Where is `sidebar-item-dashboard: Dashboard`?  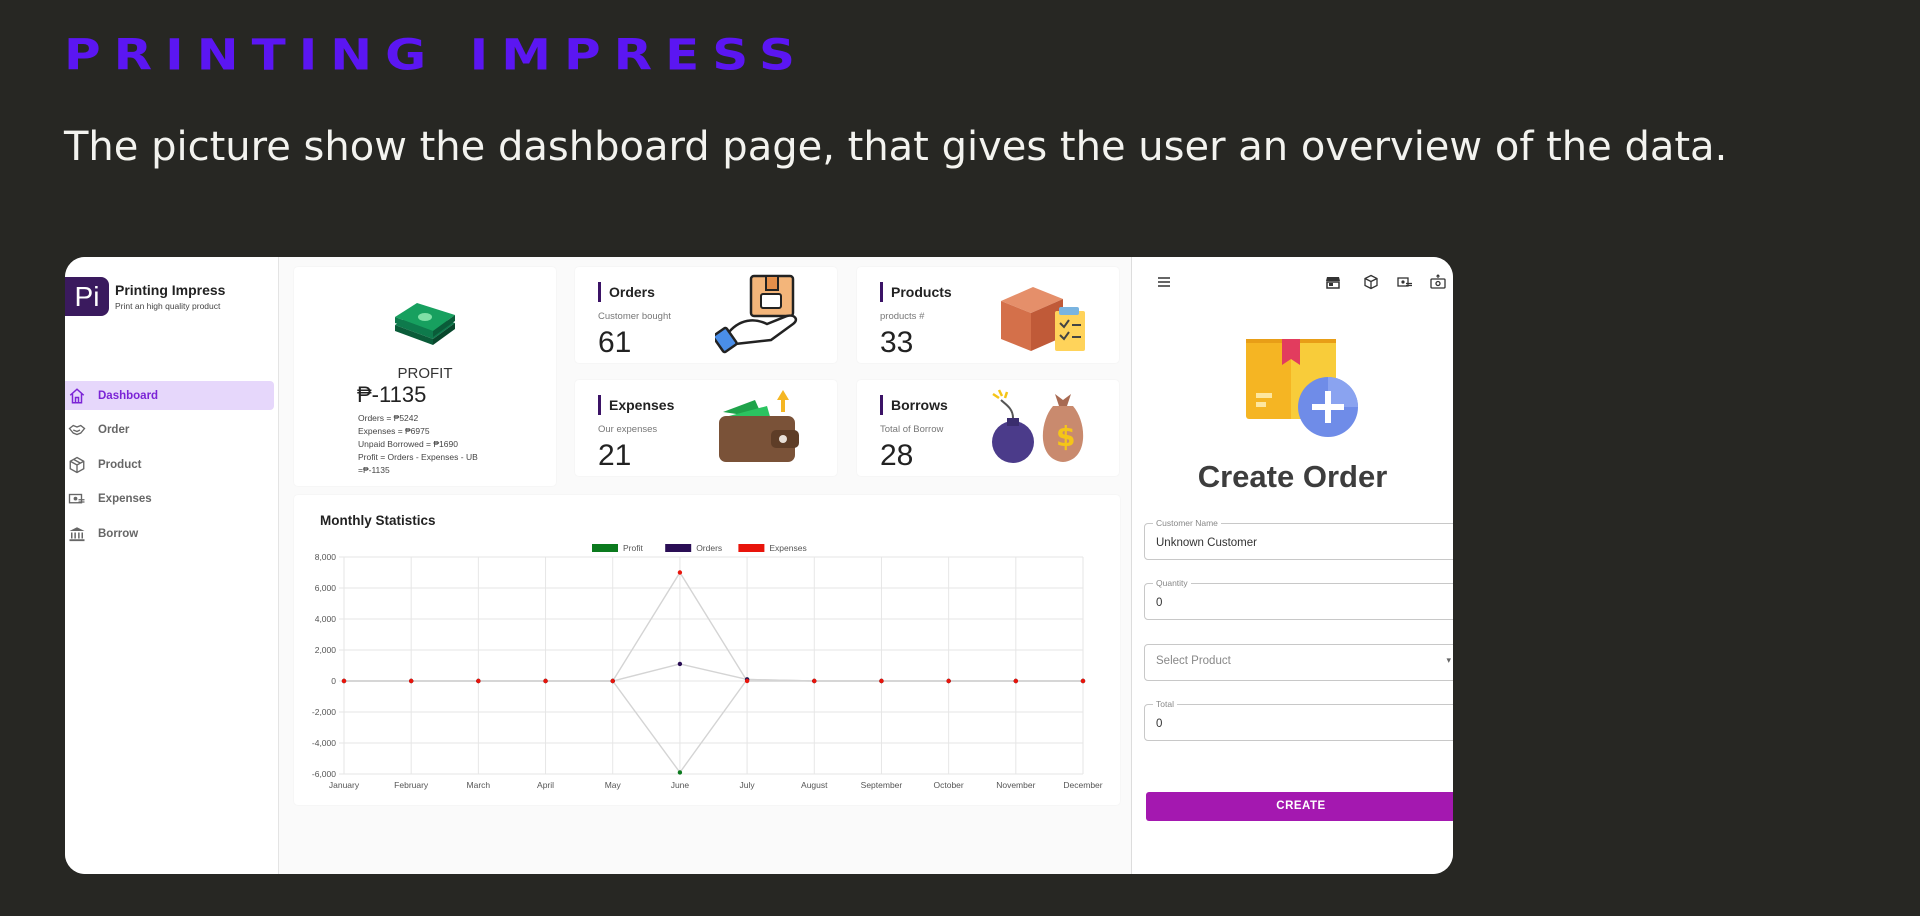
sidebar-item-dashboard: Dashboard is located at coordinates (169, 395).